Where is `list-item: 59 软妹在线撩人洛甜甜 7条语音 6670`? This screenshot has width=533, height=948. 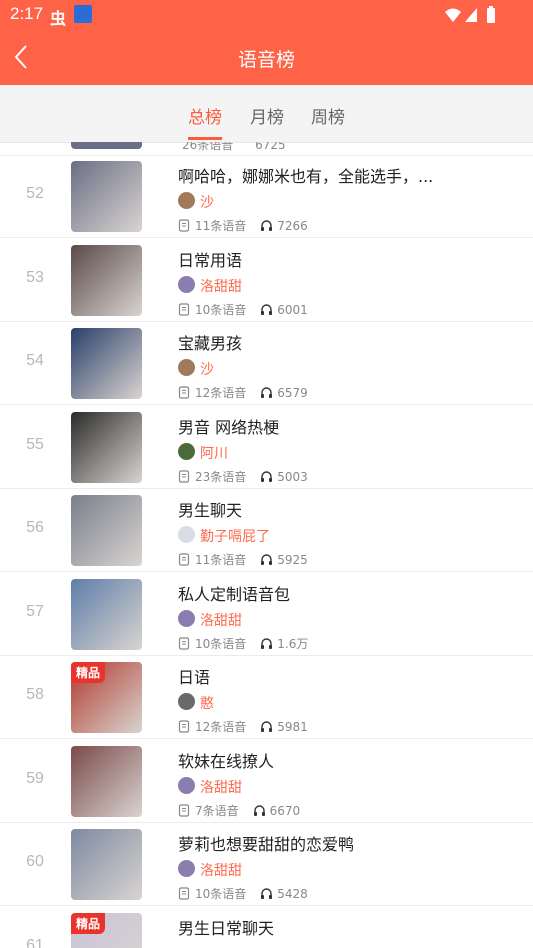
list-item: 59 软妹在线撩人洛甜甜 7条语音 6670 is located at coordinates (266, 781).